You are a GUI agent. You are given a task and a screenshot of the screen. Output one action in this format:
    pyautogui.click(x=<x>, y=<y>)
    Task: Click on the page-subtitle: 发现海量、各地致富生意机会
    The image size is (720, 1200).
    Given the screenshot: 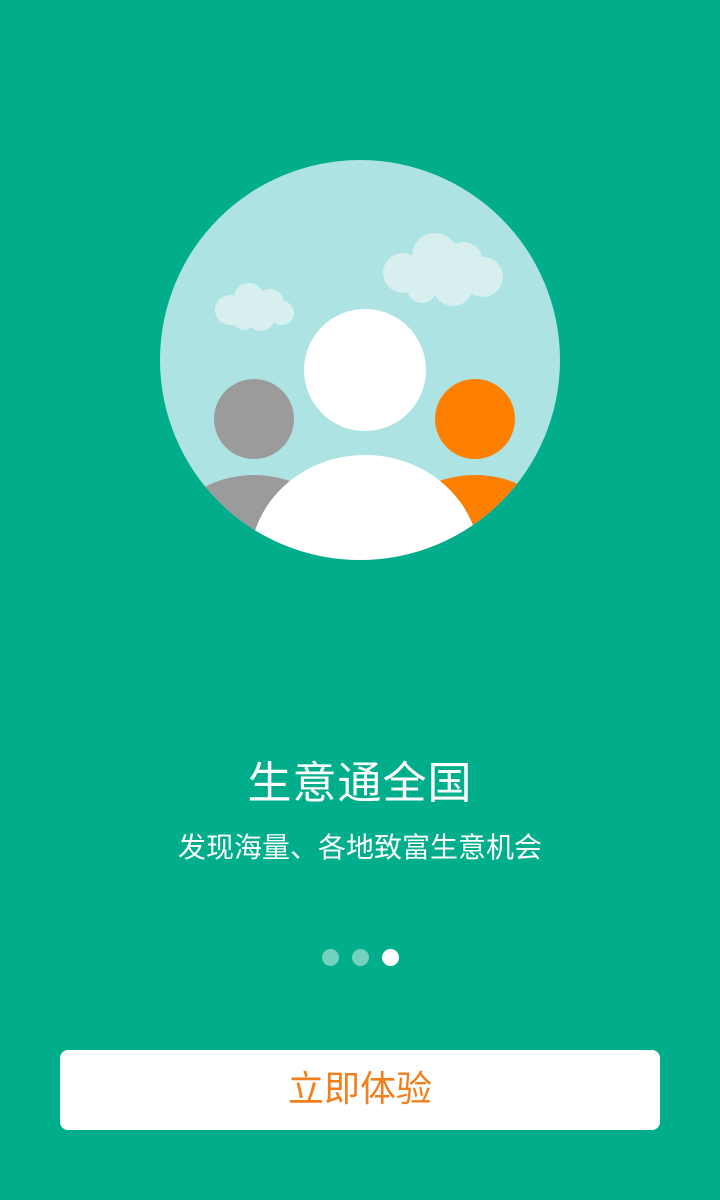 What is the action you would take?
    pyautogui.click(x=359, y=847)
    